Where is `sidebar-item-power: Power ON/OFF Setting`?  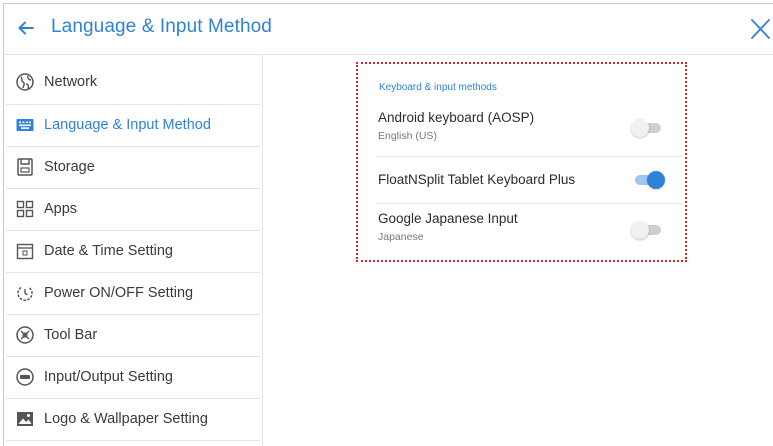
sidebar-item-power: Power ON/OFF Setting is located at coordinates (133, 293).